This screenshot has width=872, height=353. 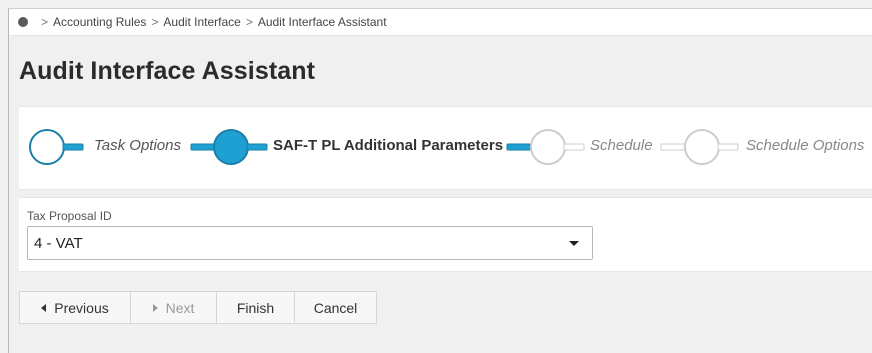 I want to click on cancel-button: Cancel, so click(x=335, y=307).